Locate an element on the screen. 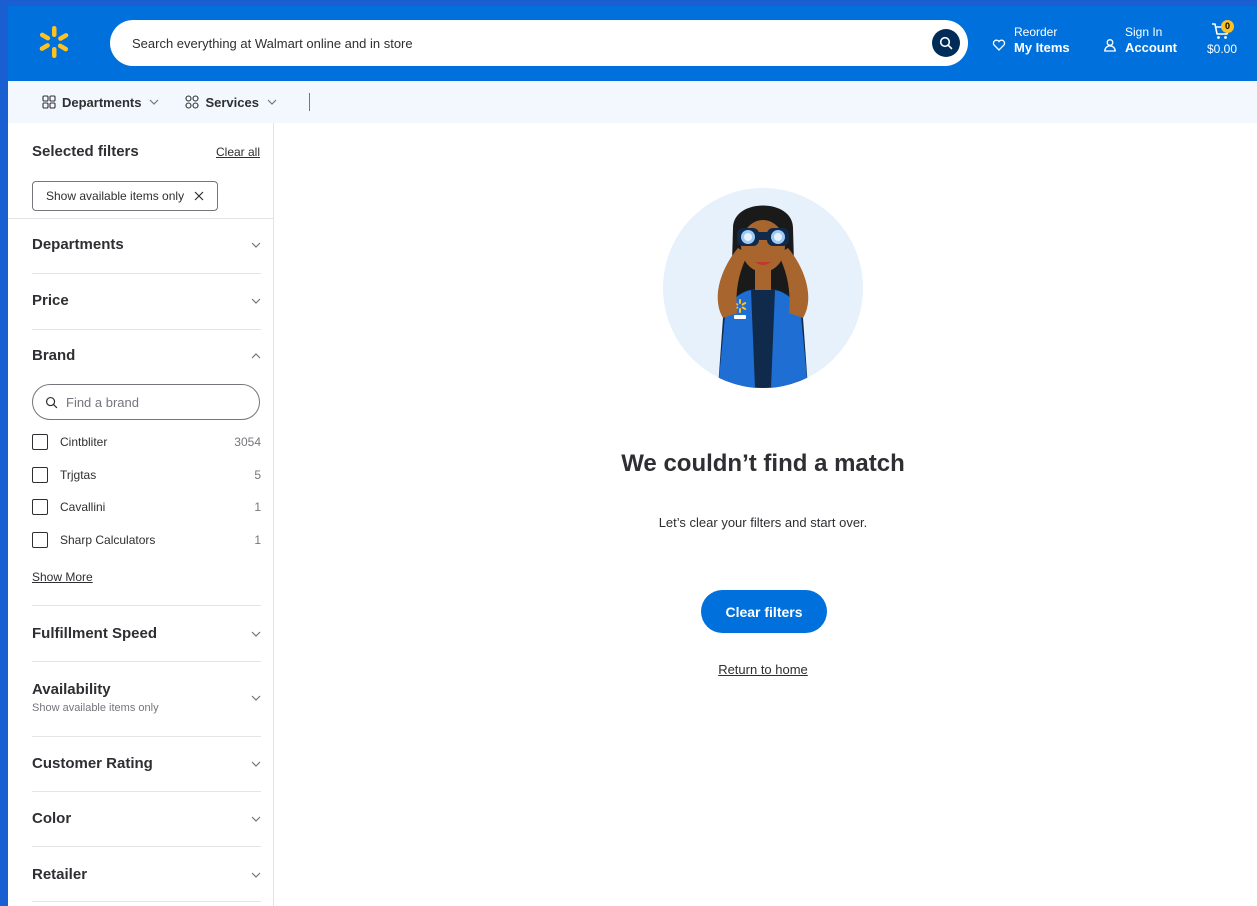  walmart-spark-icon is located at coordinates (54, 42).